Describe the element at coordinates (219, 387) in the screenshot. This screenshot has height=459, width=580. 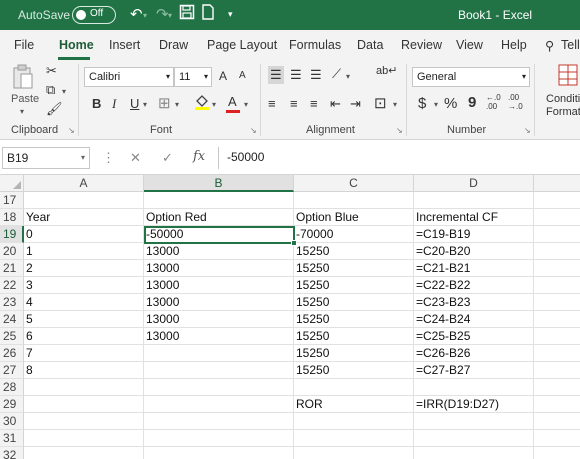
I see `cell-b28` at that location.